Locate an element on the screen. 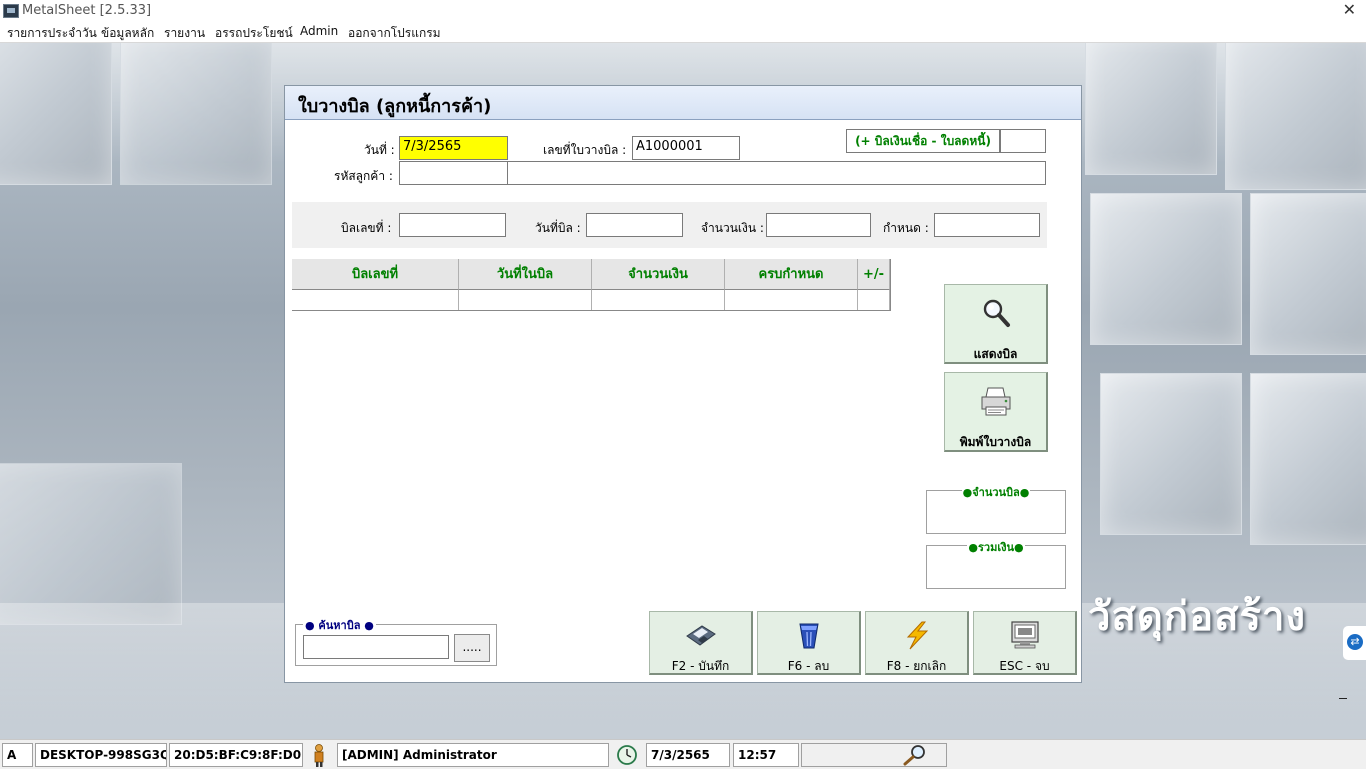 The width and height of the screenshot is (1366, 769). filter-amount-label: จำนวนเงิน : is located at coordinates (732, 228).